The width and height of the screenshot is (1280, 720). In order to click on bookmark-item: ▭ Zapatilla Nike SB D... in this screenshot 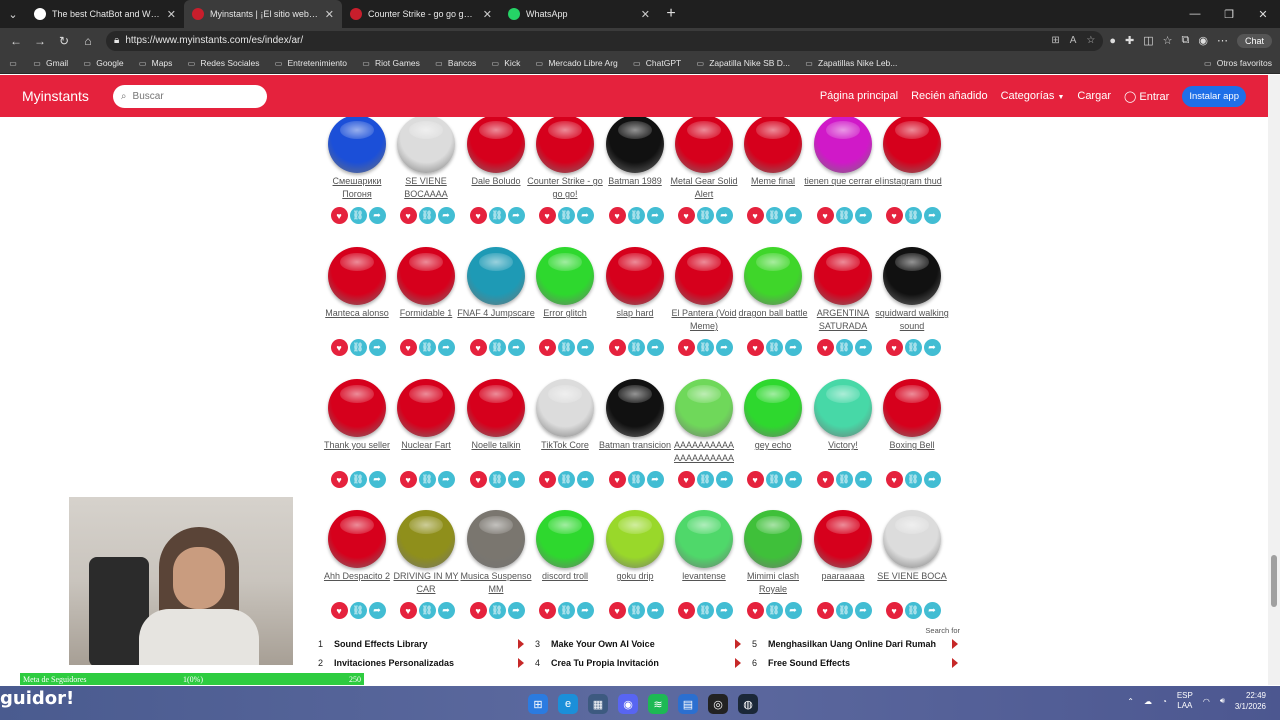, I will do `click(742, 63)`.